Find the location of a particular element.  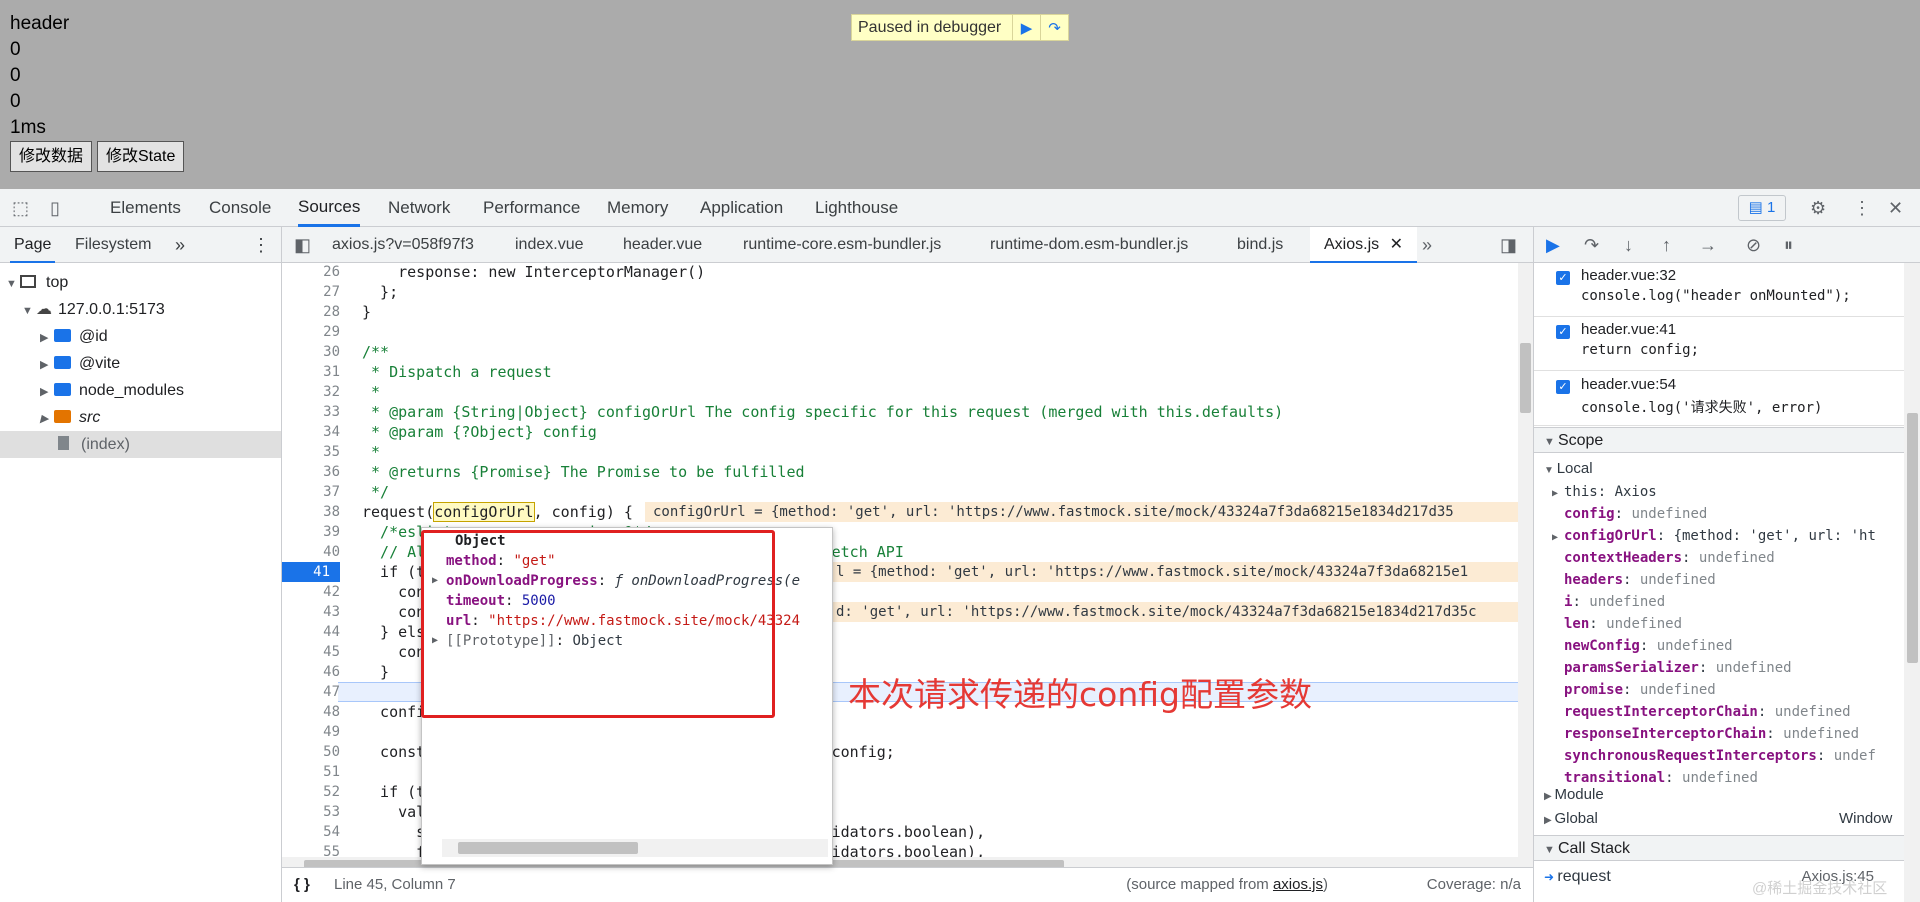

line-number: 28 is located at coordinates (311, 312).